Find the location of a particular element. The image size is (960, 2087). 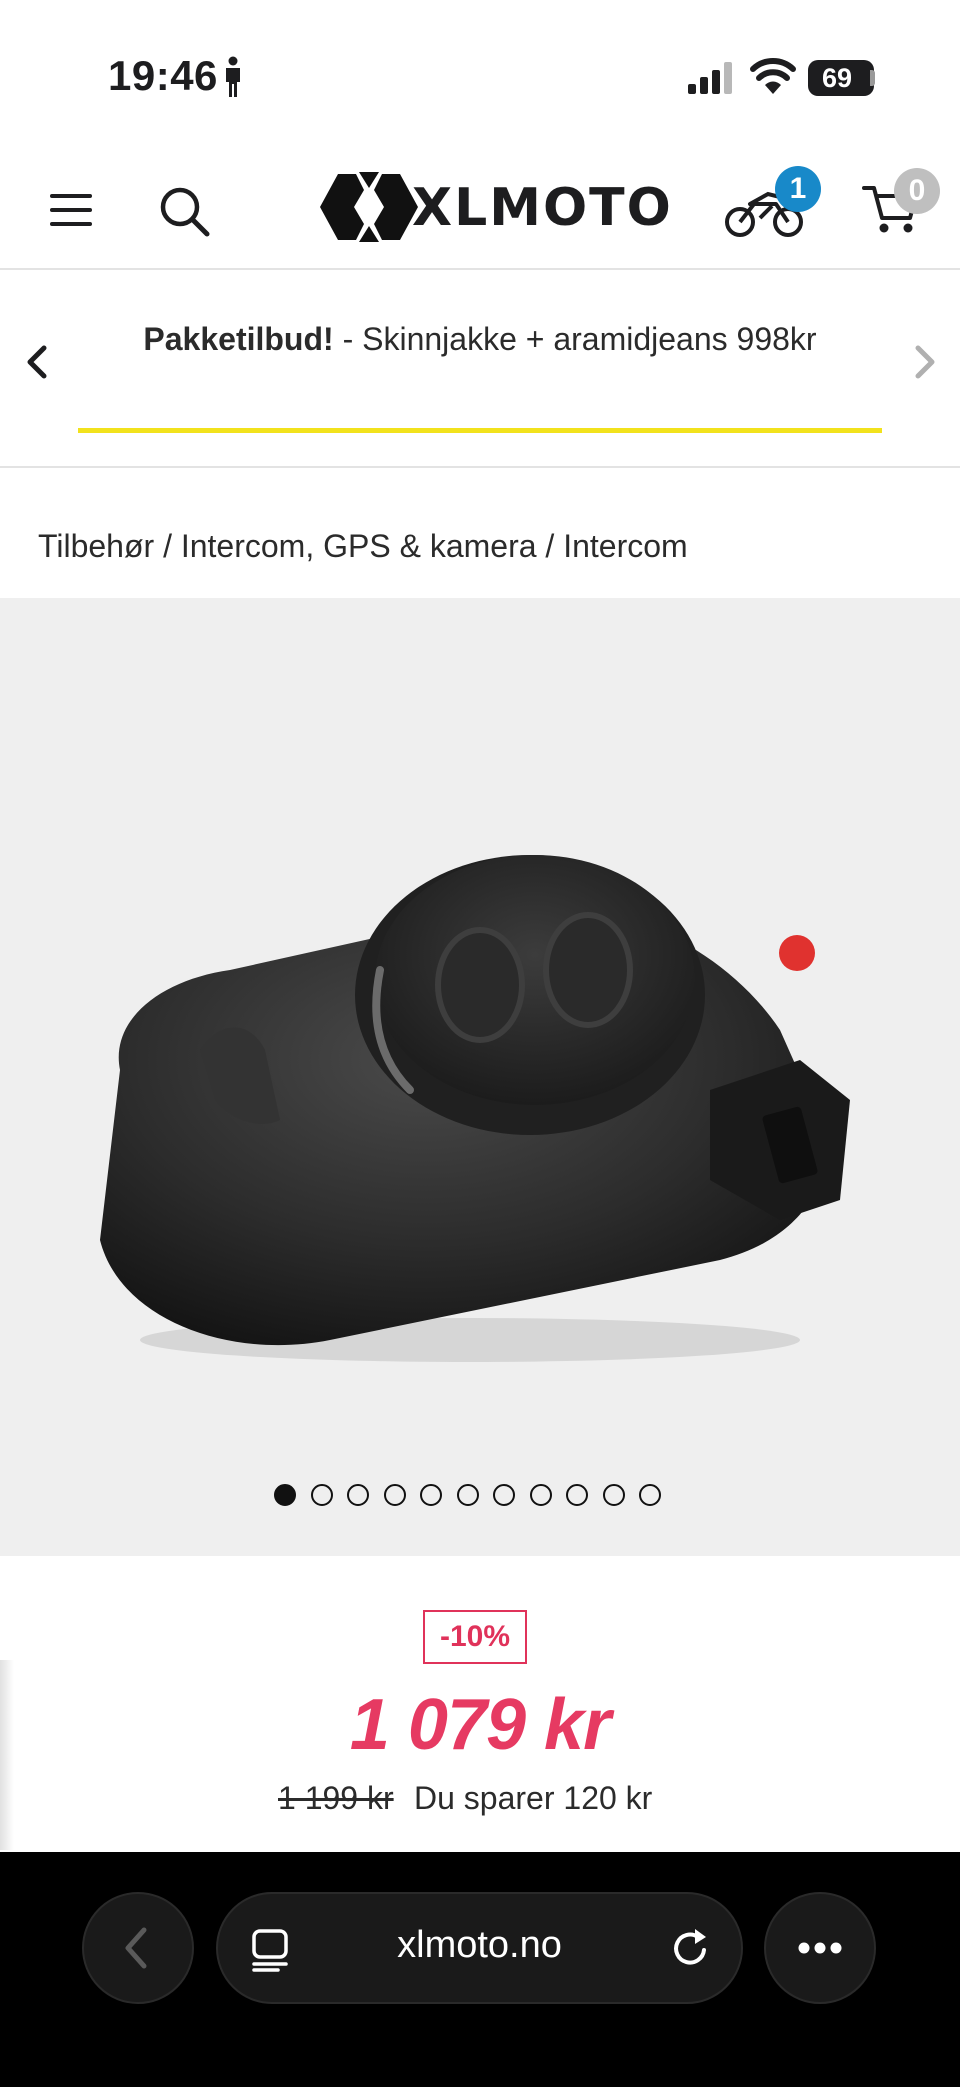

more-options-button is located at coordinates (820, 1948).